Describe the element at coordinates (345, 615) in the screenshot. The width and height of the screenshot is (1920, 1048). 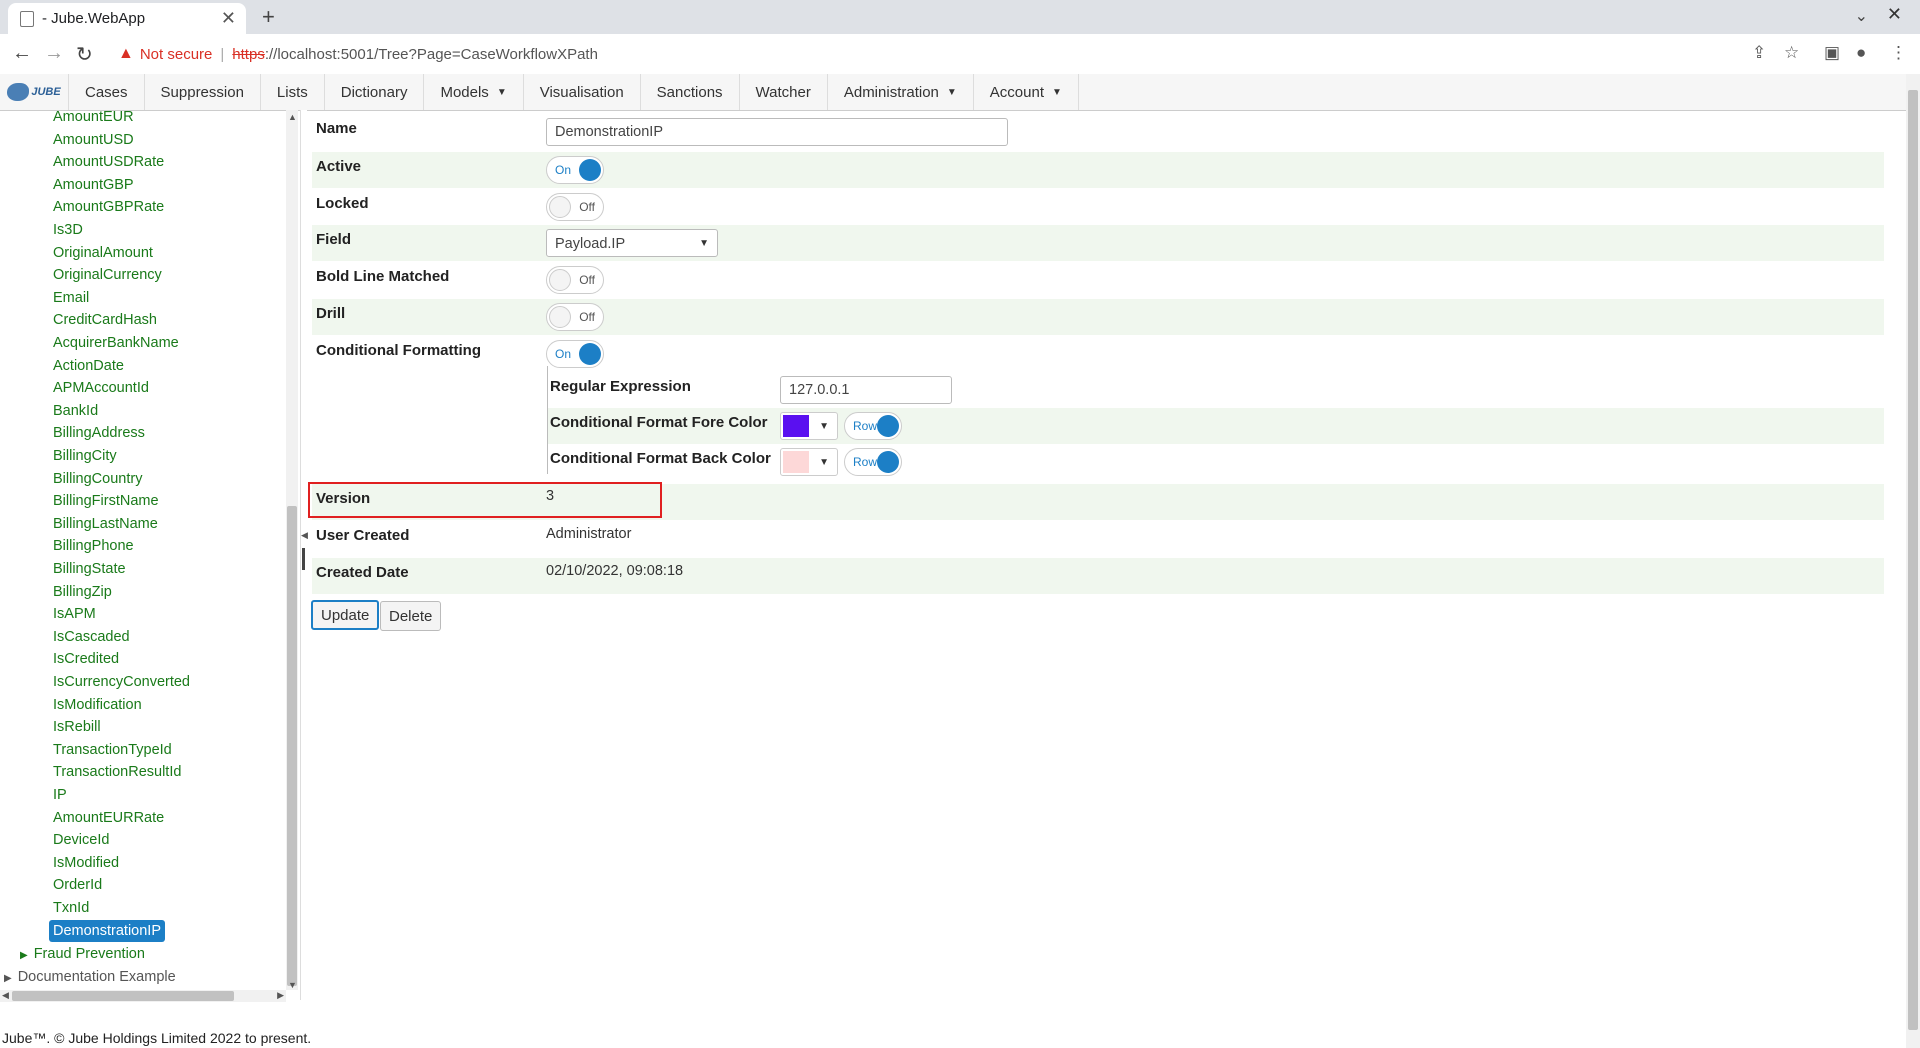
I see `update-button: Update` at that location.